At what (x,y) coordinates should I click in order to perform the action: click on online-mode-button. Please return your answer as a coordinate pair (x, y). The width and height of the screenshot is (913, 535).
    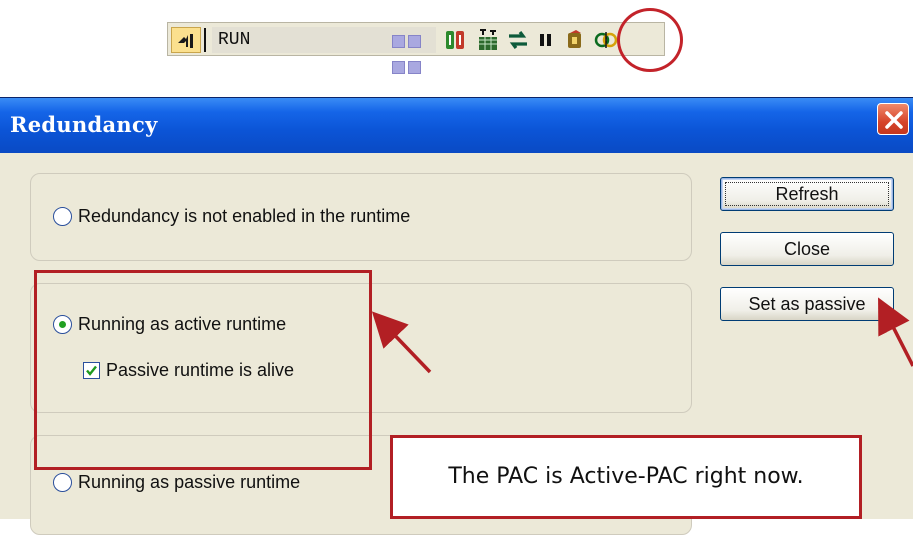
    Looking at the image, I should click on (186, 40).